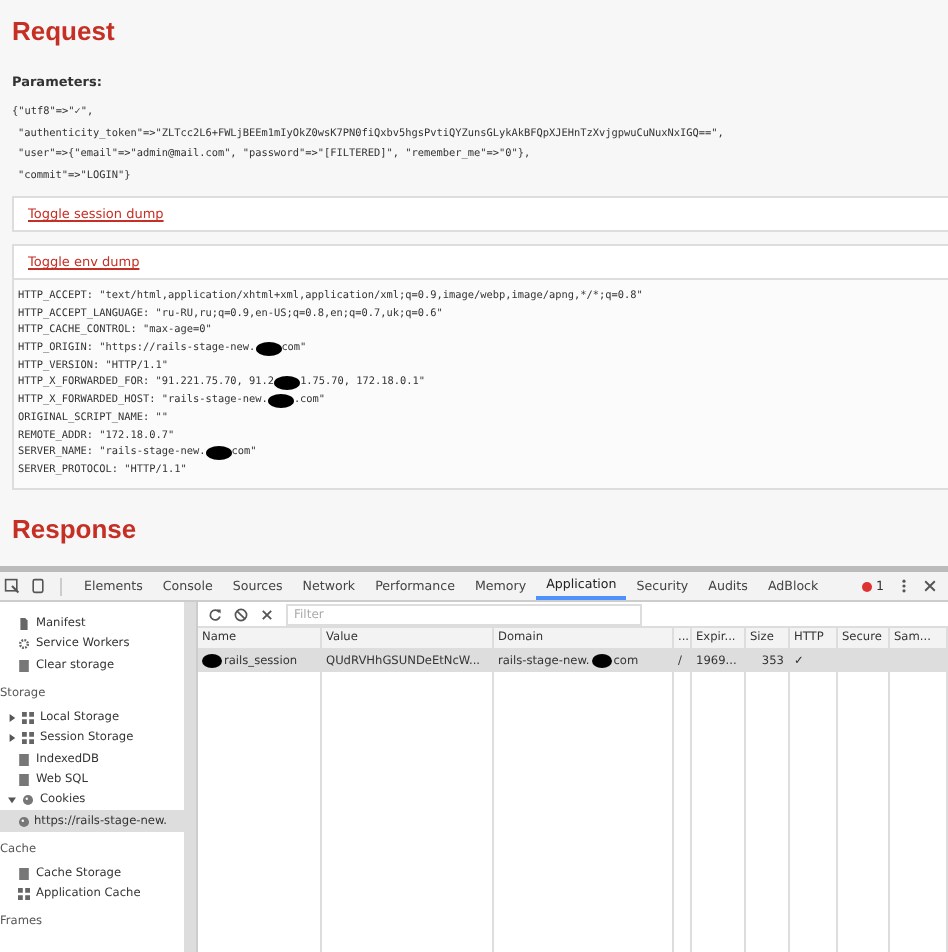  I want to click on inspect-icon, so click(12, 586).